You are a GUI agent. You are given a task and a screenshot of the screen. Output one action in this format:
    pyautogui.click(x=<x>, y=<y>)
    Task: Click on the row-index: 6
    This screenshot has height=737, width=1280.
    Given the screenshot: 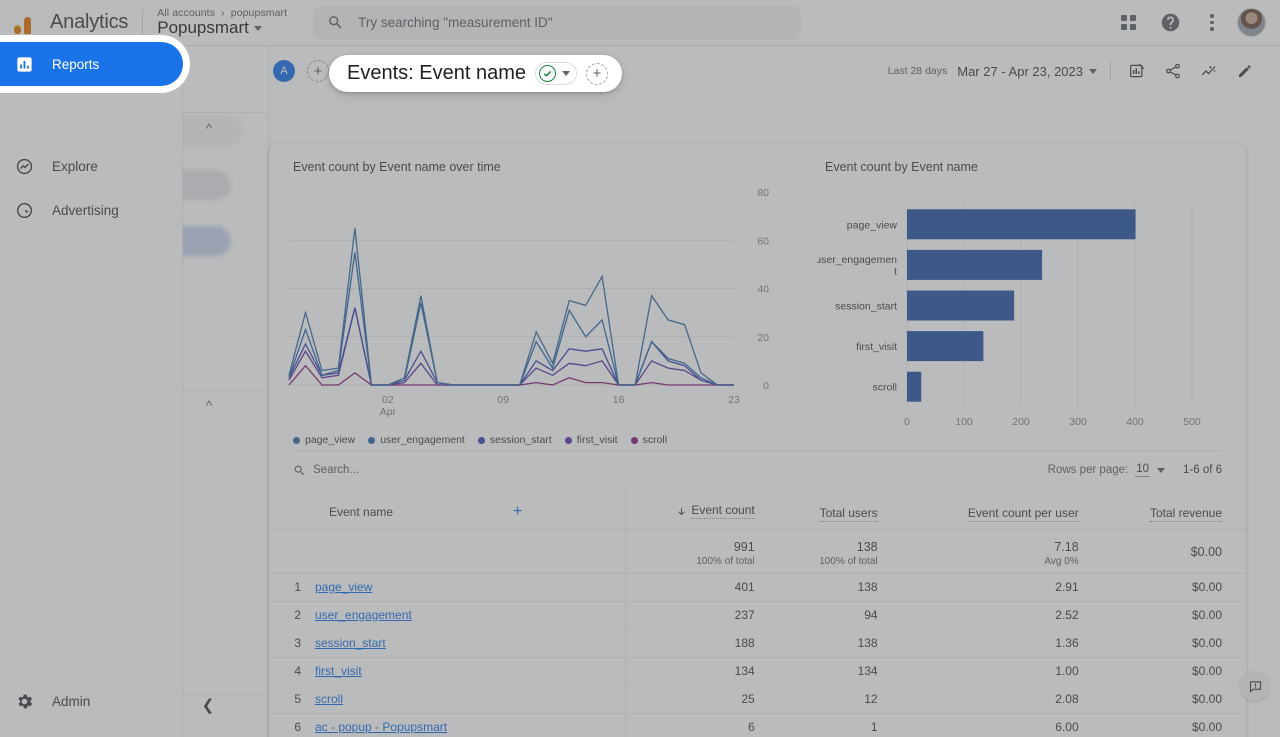 What is the action you would take?
    pyautogui.click(x=292, y=725)
    